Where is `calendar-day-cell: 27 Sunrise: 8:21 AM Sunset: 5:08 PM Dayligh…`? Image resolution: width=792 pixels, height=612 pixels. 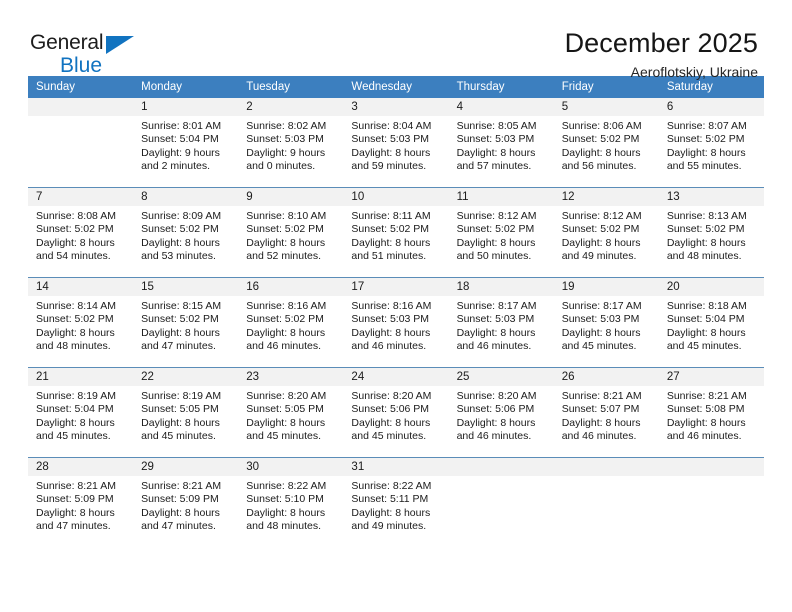
calendar-day-cell: 27 Sunrise: 8:21 AM Sunset: 5:08 PM Dayligh… is located at coordinates (711, 412).